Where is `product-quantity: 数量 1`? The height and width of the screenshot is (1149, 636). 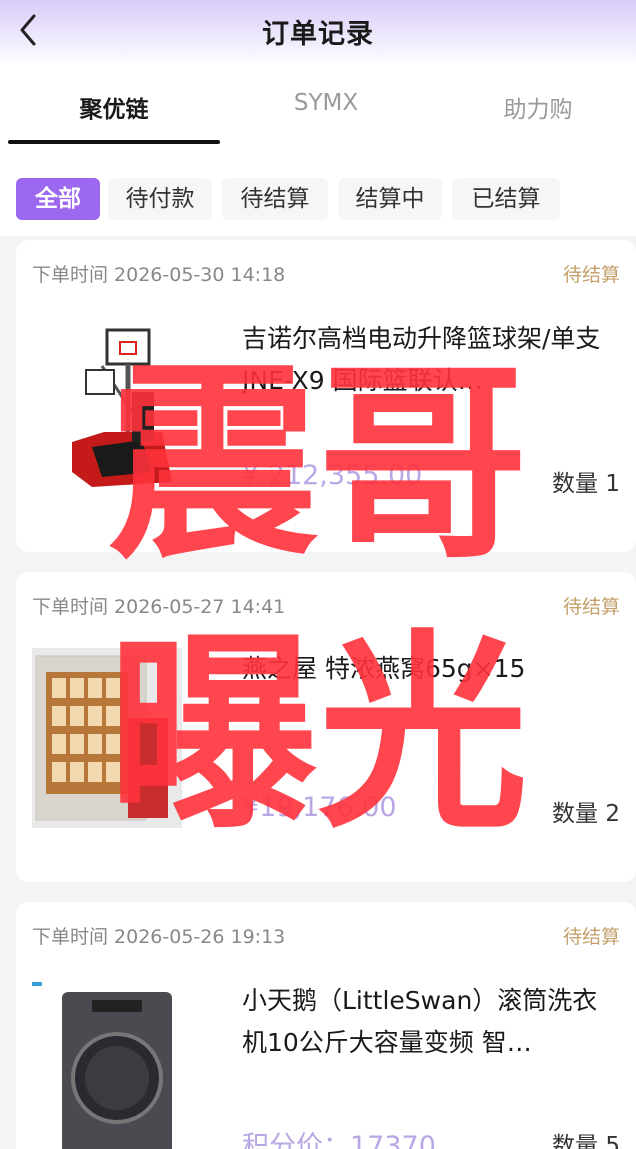 product-quantity: 数量 1 is located at coordinates (586, 484).